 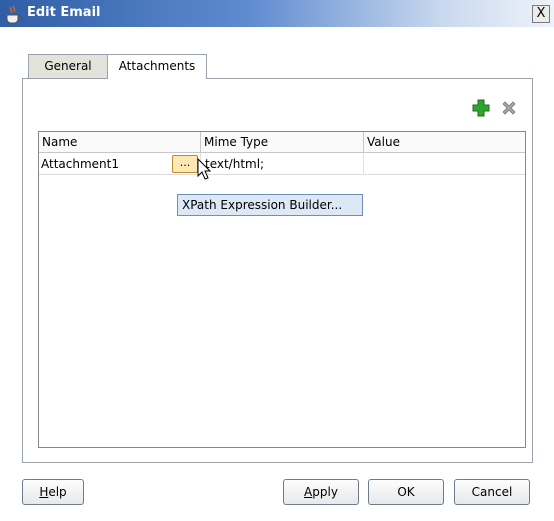 I want to click on column-header-mime-type: Mime Type, so click(x=282, y=142).